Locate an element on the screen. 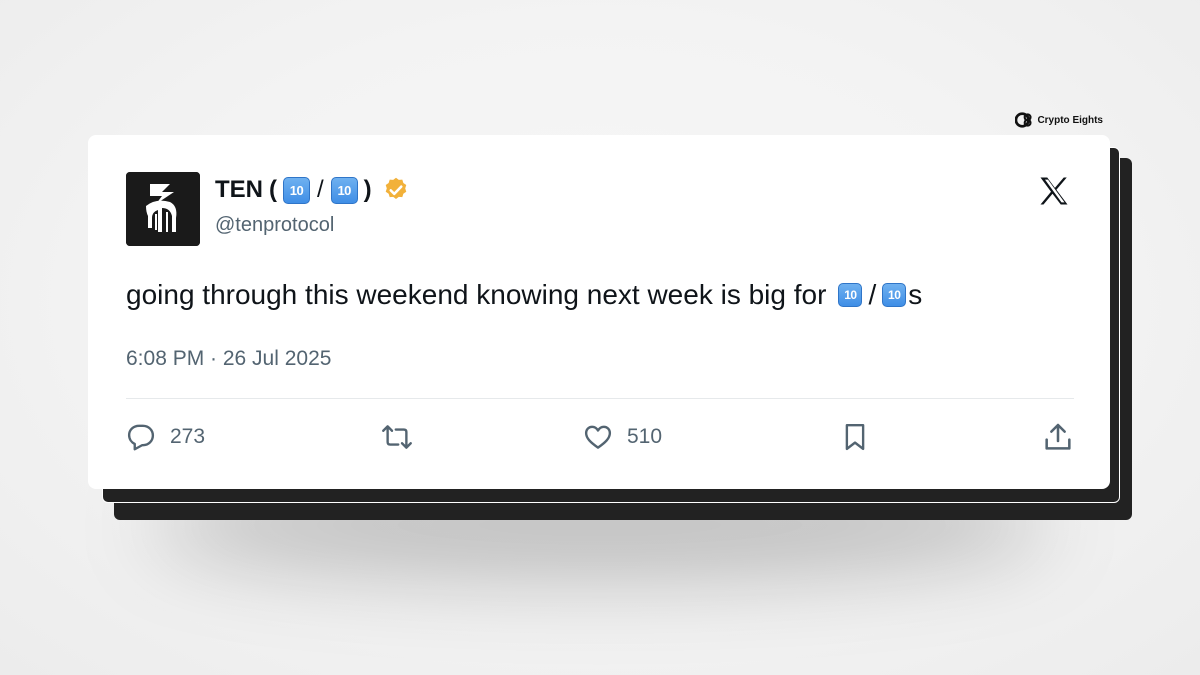 This screenshot has width=1200, height=675. x-logo-icon is located at coordinates (1054, 191).